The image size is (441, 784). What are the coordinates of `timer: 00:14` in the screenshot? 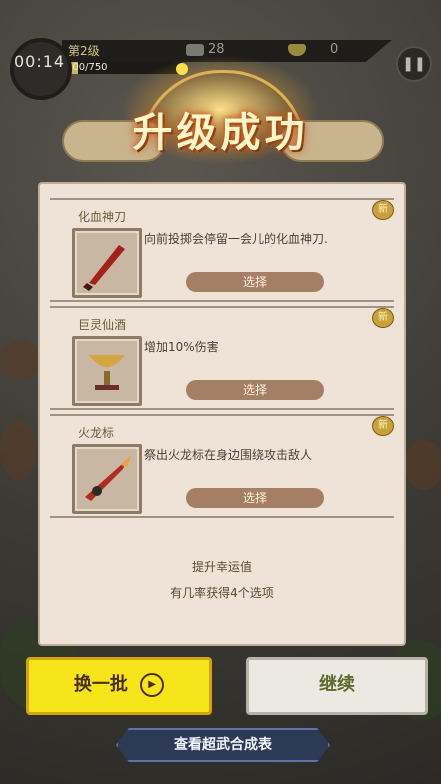 It's located at (40, 61).